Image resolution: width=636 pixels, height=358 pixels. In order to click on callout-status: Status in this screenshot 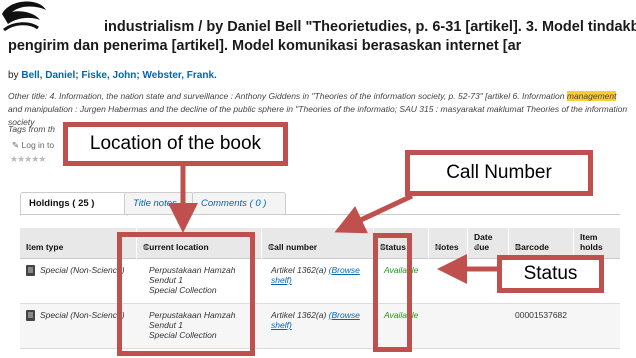, I will do `click(550, 274)`.